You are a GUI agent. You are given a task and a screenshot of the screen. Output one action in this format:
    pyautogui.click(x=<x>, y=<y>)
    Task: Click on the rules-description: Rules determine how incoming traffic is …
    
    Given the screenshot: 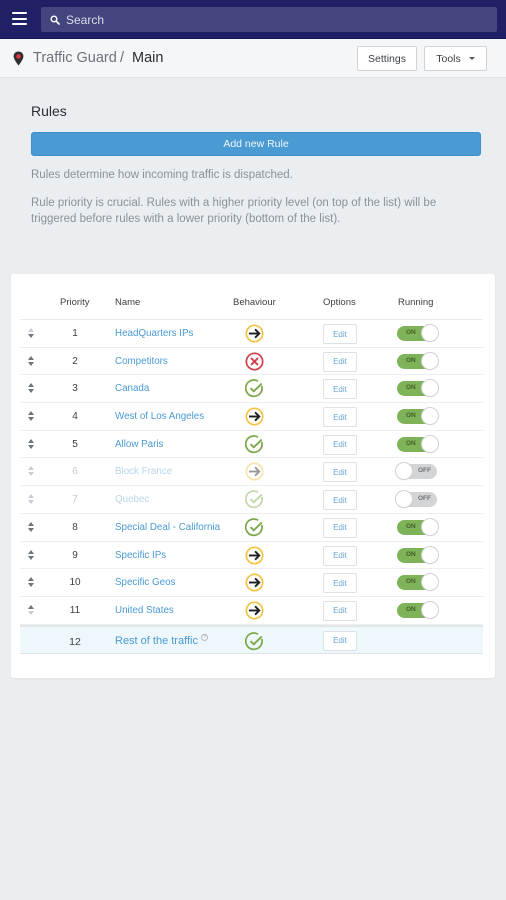 What is the action you would take?
    pyautogui.click(x=162, y=175)
    